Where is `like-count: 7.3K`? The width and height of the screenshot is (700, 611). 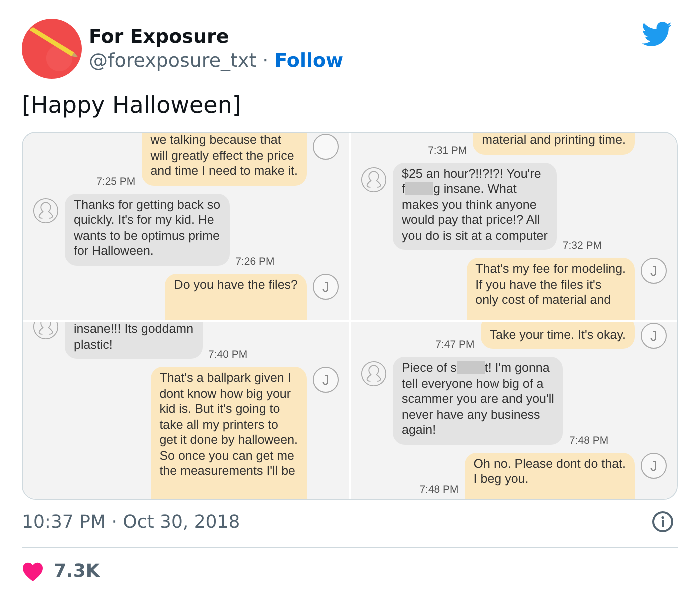 like-count: 7.3K is located at coordinates (77, 571).